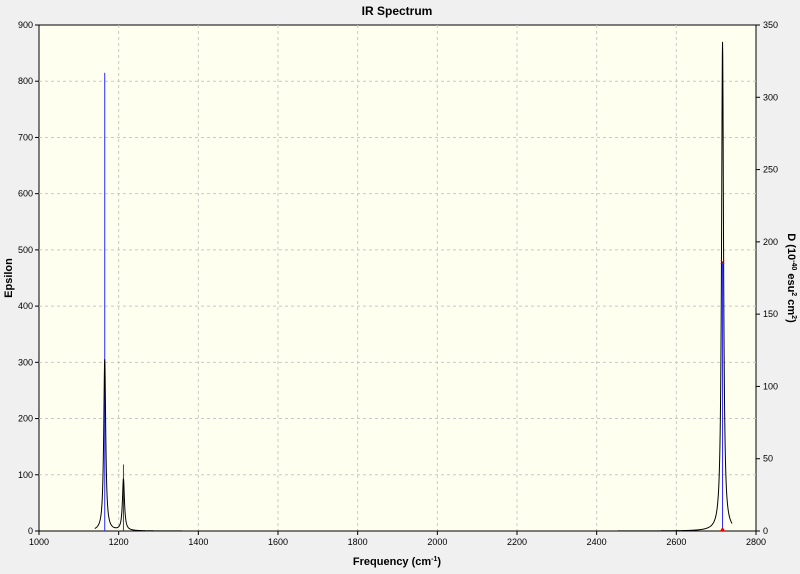 The height and width of the screenshot is (574, 800). I want to click on y-right-tick-label: 200, so click(770, 242).